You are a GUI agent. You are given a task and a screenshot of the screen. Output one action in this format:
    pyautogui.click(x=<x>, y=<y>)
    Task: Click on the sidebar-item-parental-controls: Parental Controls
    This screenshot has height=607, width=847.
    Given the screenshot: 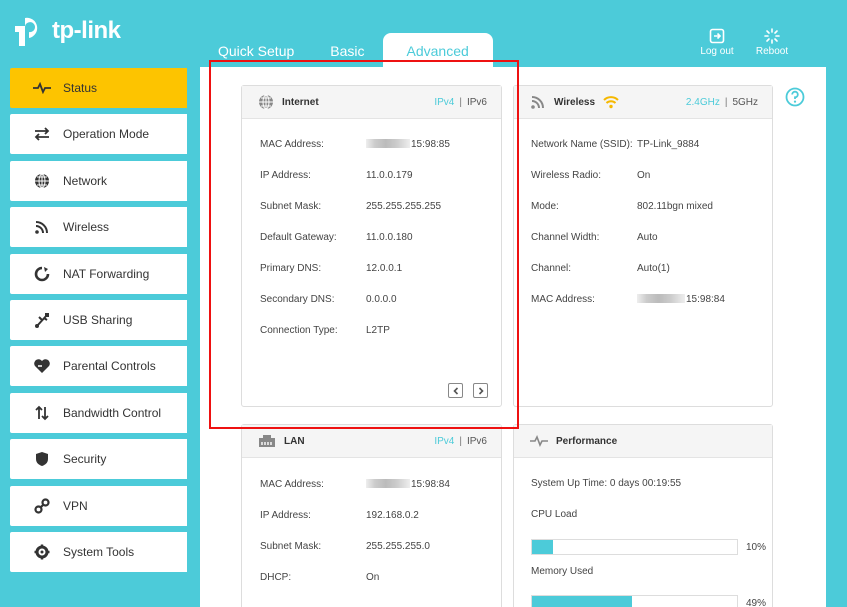 What is the action you would take?
    pyautogui.click(x=98, y=366)
    